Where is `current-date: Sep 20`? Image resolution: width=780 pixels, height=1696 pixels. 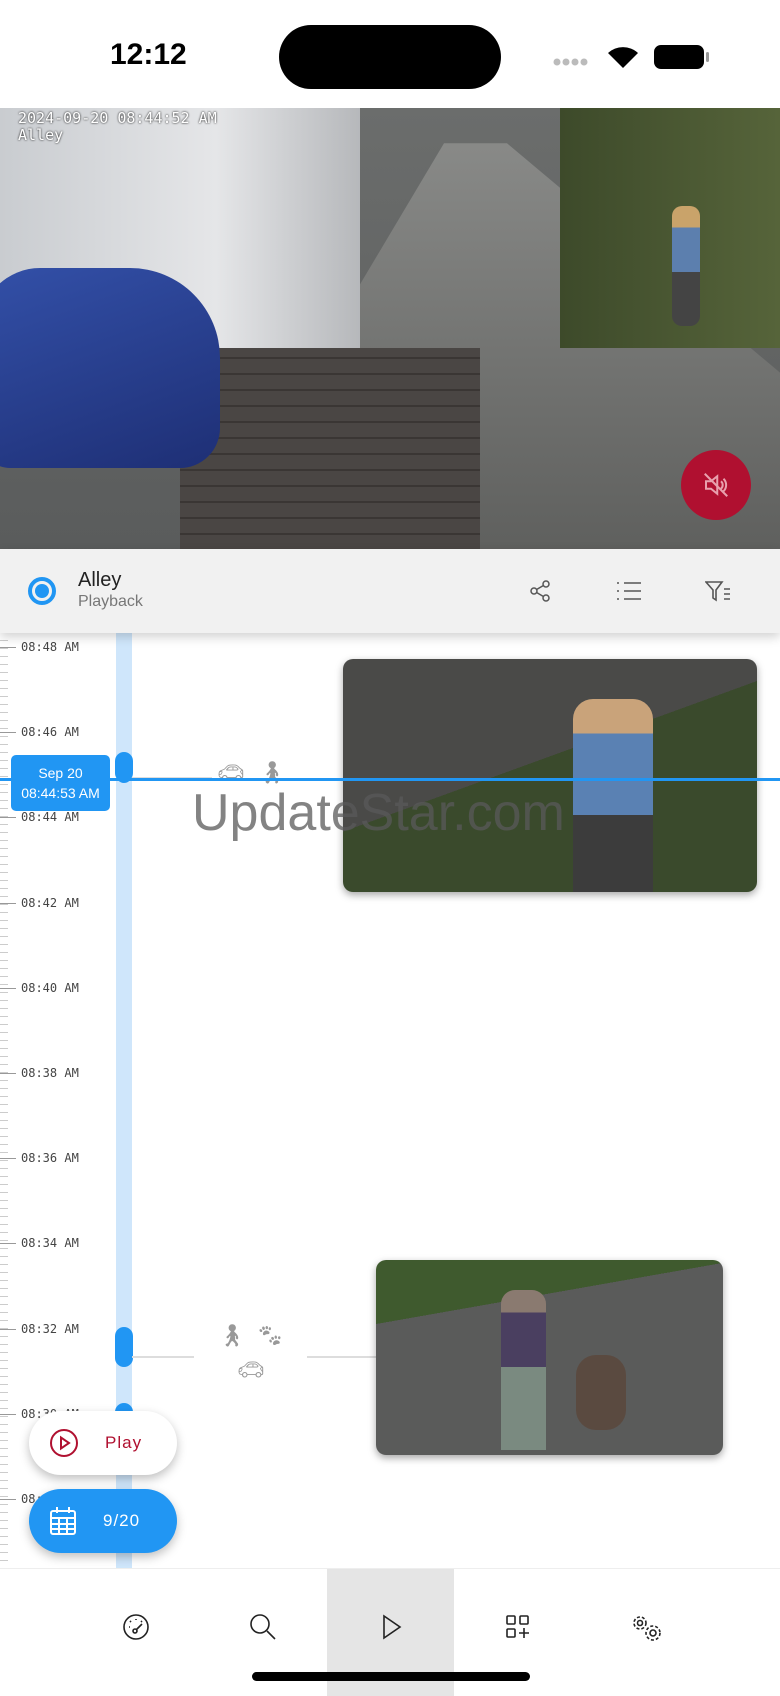
current-date: Sep 20 is located at coordinates (60, 773).